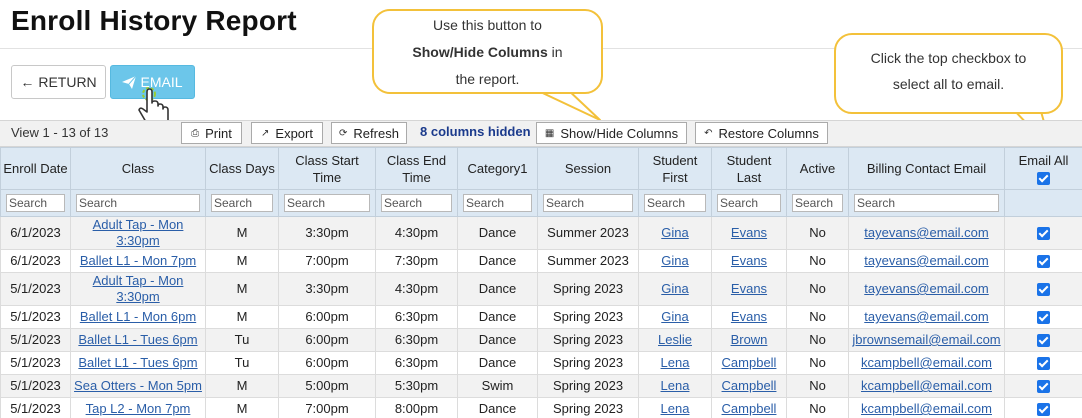 The image size is (1082, 418). Describe the element at coordinates (242, 168) in the screenshot. I see `column-header: Class Days` at that location.